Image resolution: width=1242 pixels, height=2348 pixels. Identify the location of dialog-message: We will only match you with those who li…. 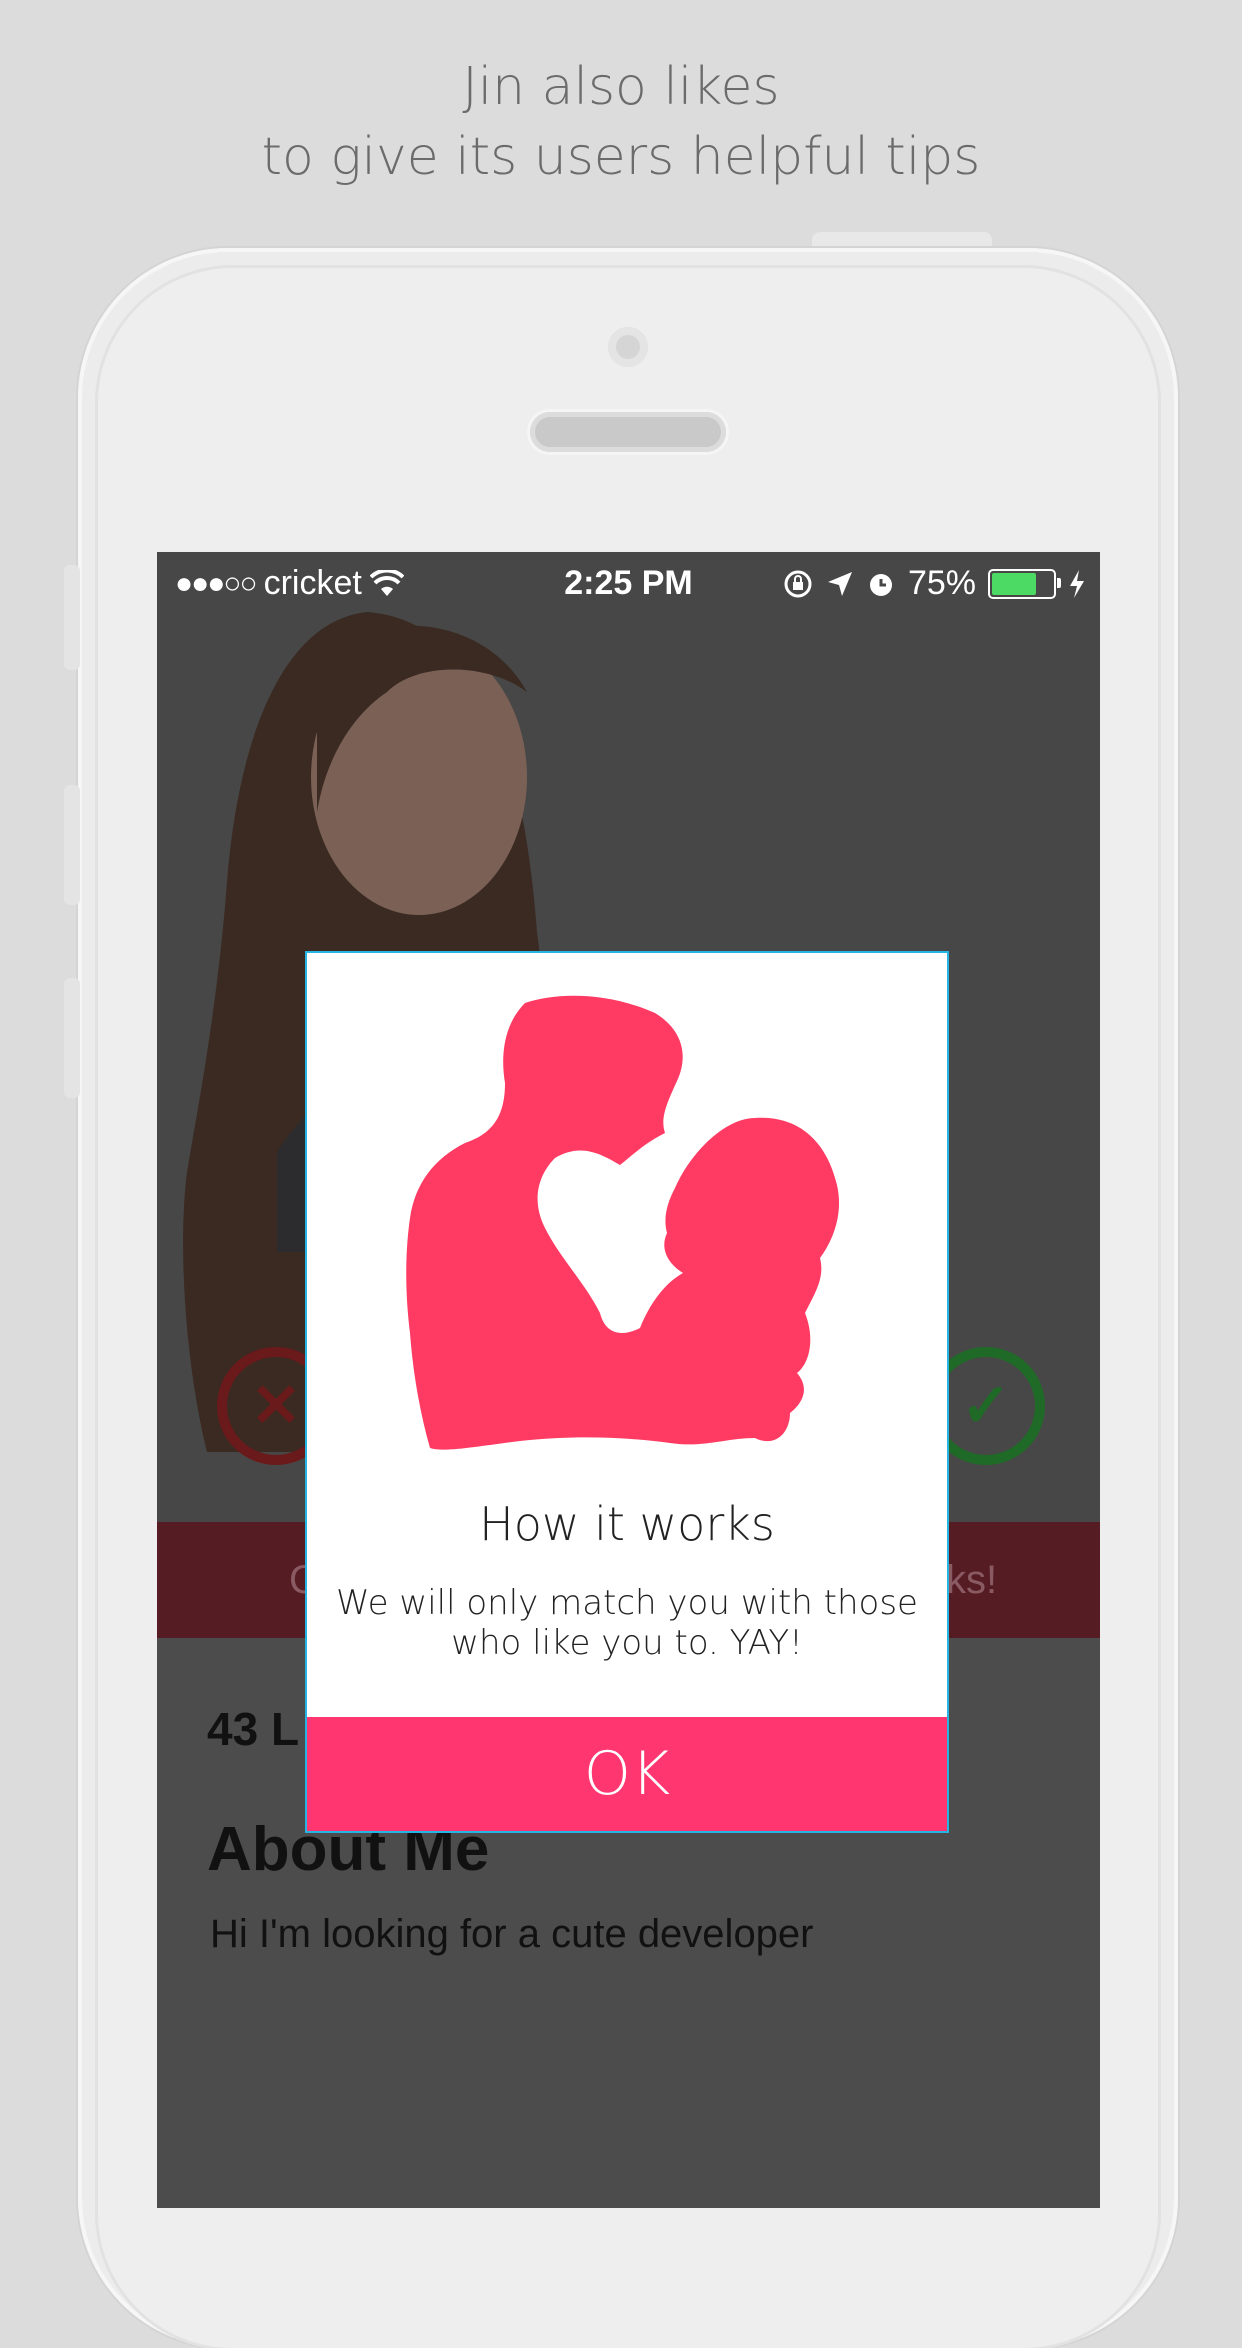
(627, 1623).